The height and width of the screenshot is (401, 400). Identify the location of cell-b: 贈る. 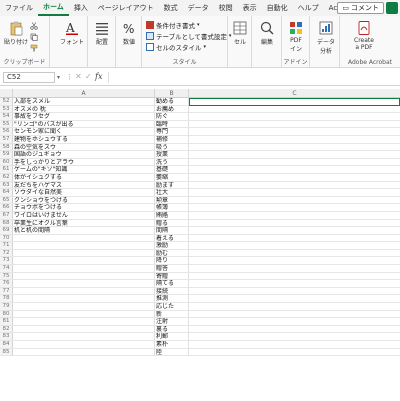
(172, 223).